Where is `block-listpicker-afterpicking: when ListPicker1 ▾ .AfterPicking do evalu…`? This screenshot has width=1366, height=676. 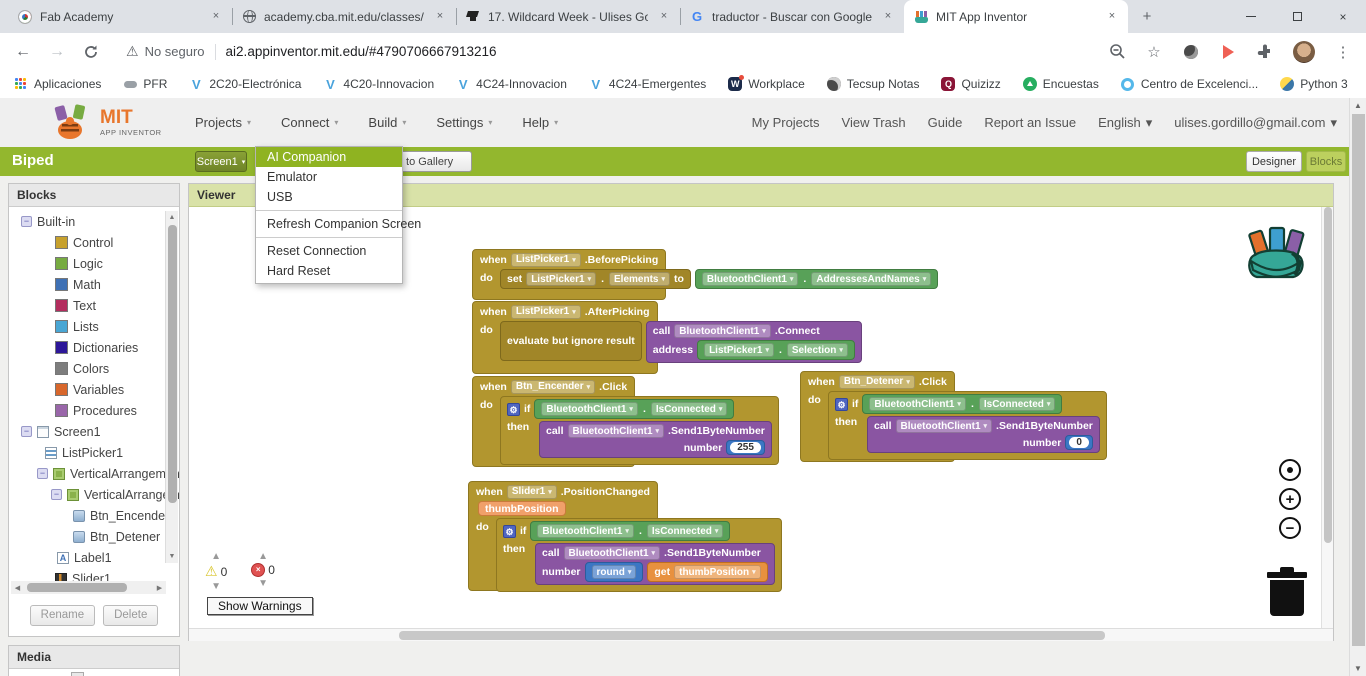
block-listpicker-afterpicking: when ListPicker1 ▾ .AfterPicking do evalu… is located at coordinates (667, 337).